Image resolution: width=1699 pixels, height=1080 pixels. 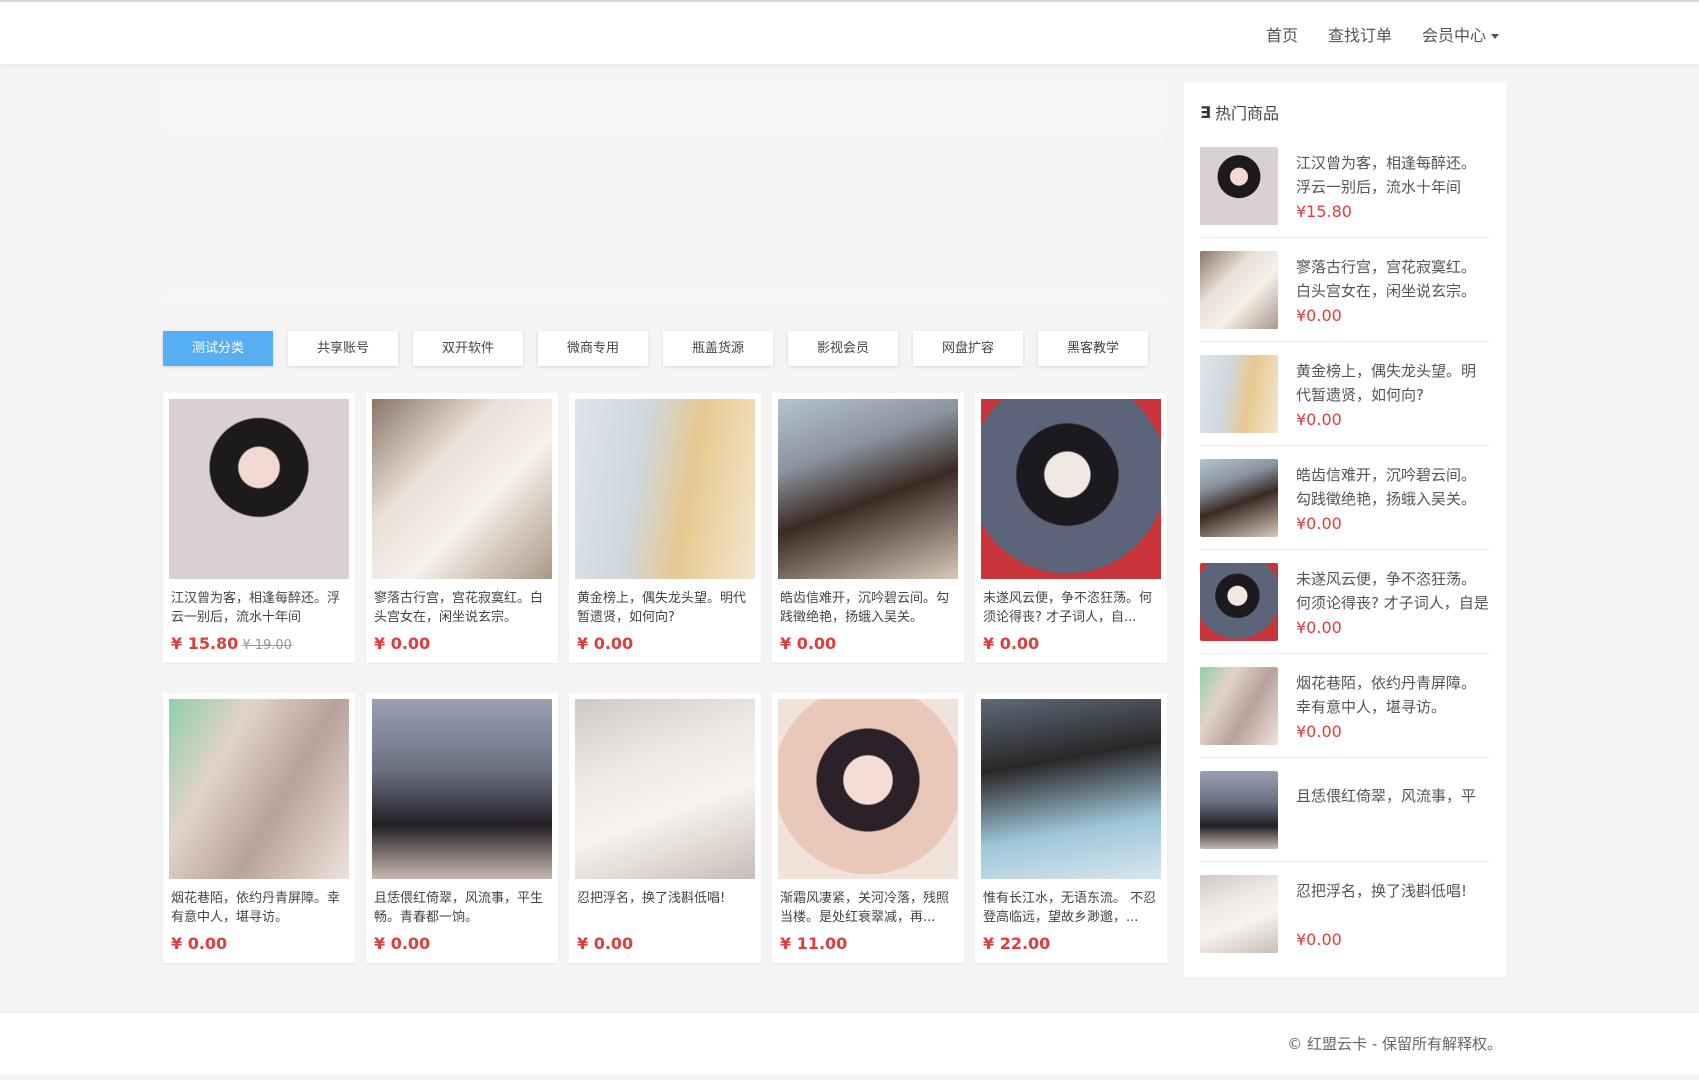 I want to click on product-card: 皓齿信难开，沉吟碧云间。勾践徵绝艳，扬蛾入吴关。 ¥ 0.00, so click(x=868, y=528).